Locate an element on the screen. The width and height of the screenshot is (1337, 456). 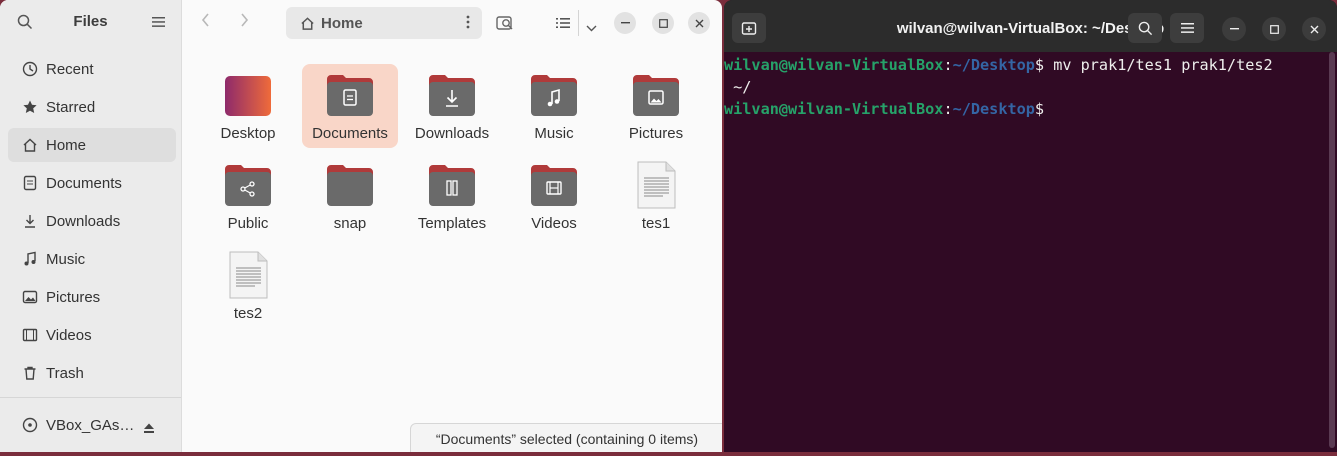
toolbar-divider is located at coordinates (578, 23).